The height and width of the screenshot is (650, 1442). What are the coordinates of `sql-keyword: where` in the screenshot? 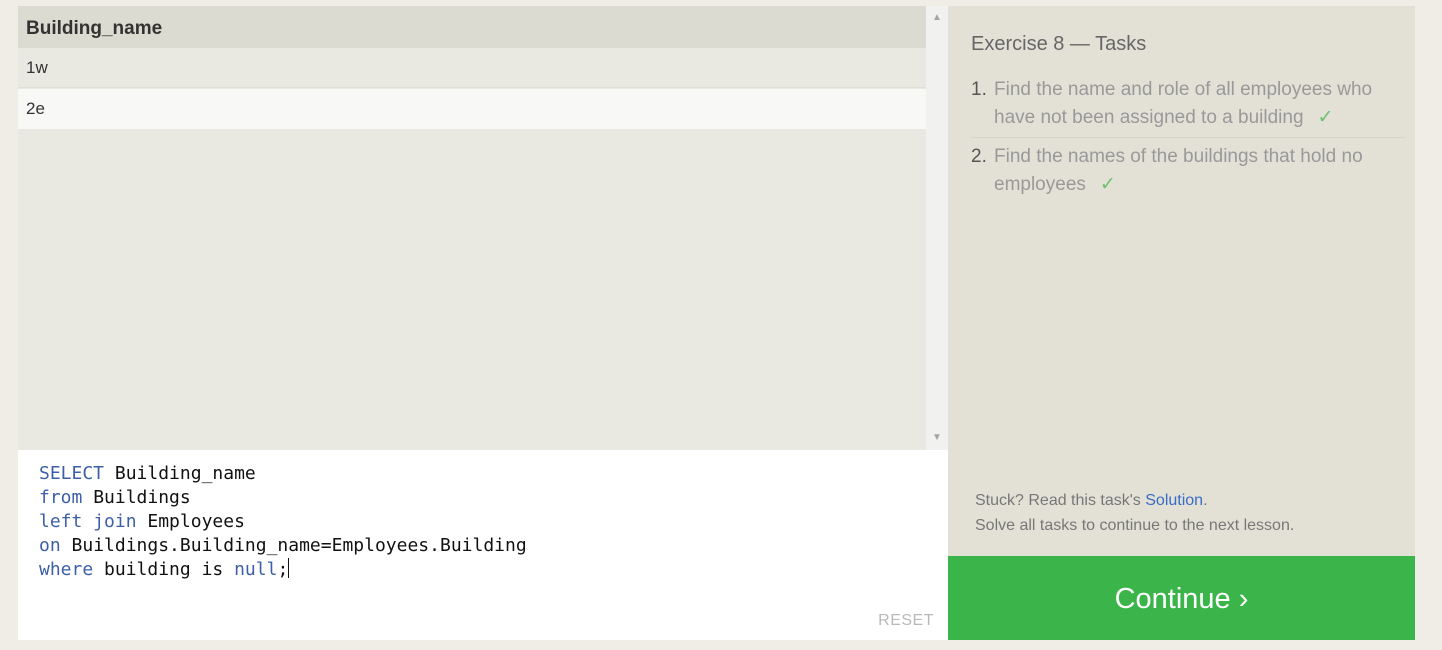 It's located at (66, 569).